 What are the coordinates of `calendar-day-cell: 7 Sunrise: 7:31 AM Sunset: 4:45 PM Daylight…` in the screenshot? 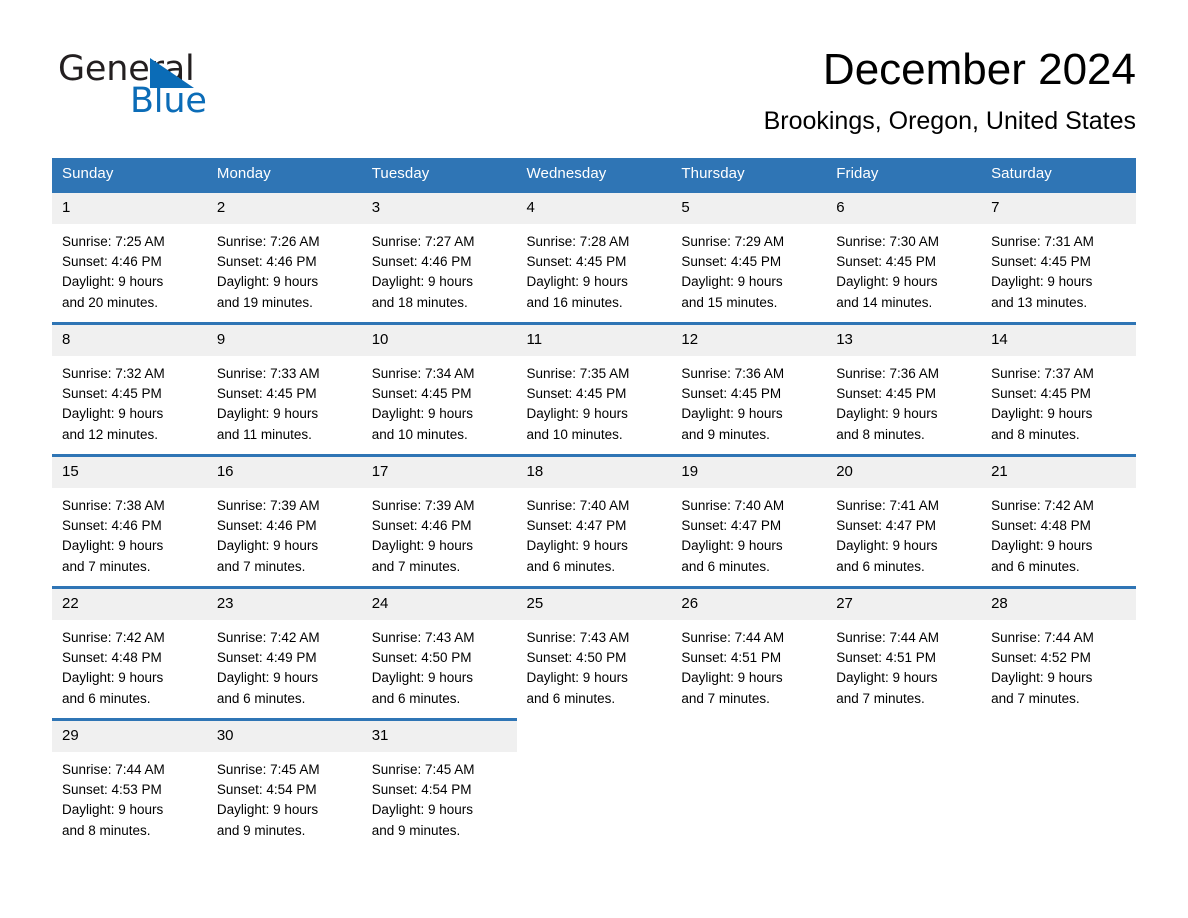 It's located at (1058, 257).